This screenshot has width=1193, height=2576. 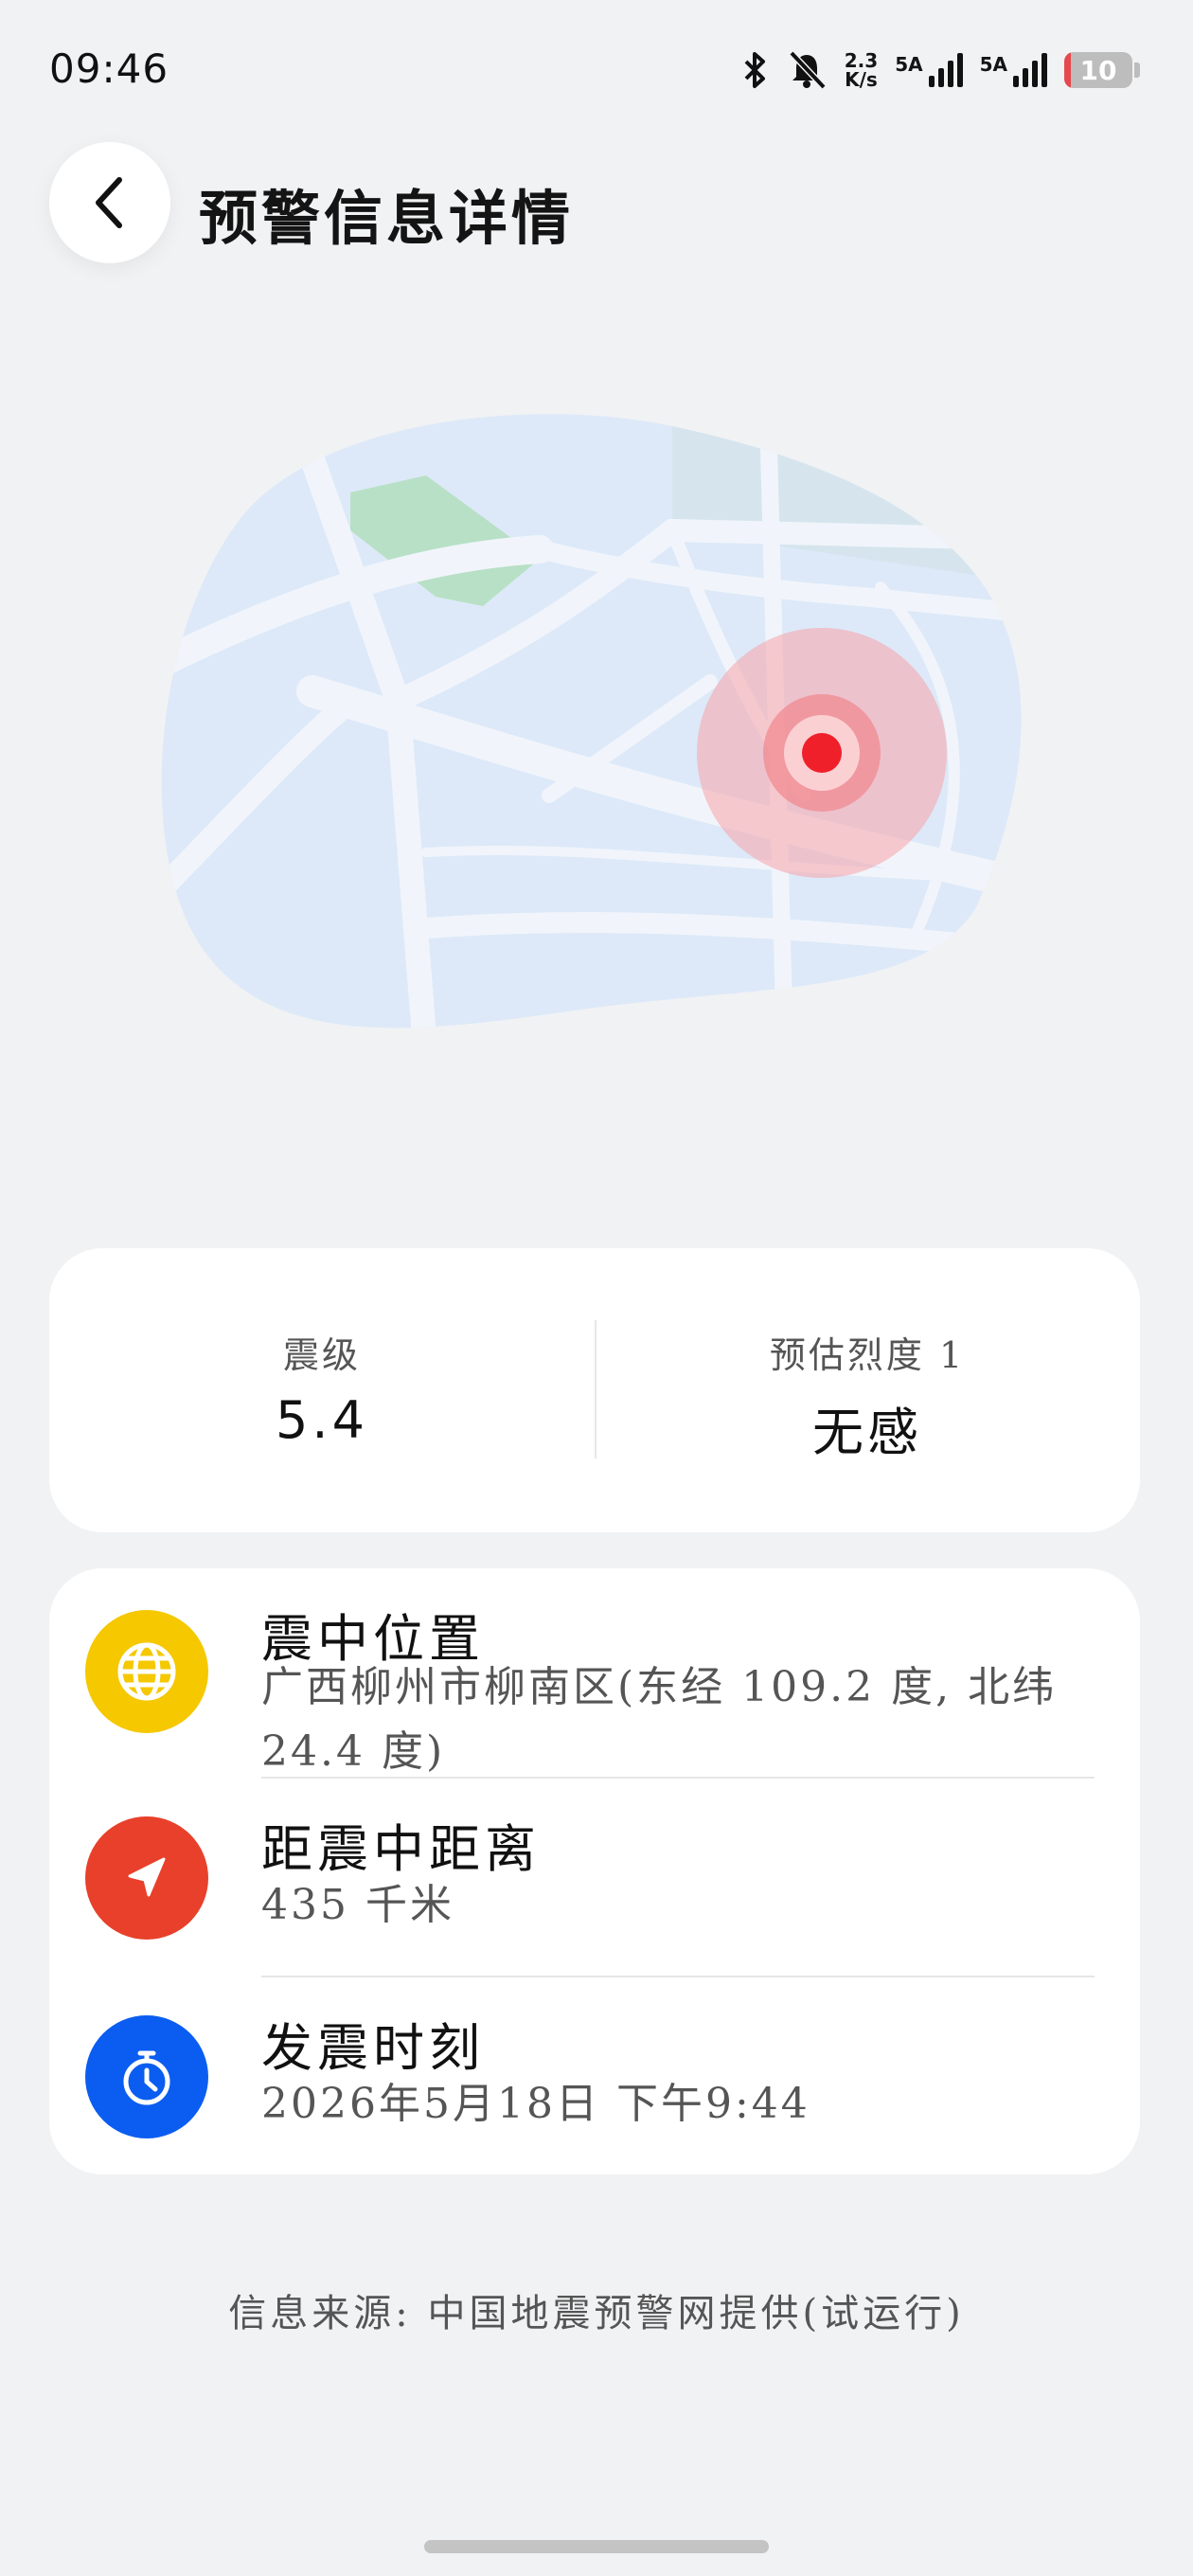 I want to click on net-speed: 2.3 K/s, so click(x=861, y=70).